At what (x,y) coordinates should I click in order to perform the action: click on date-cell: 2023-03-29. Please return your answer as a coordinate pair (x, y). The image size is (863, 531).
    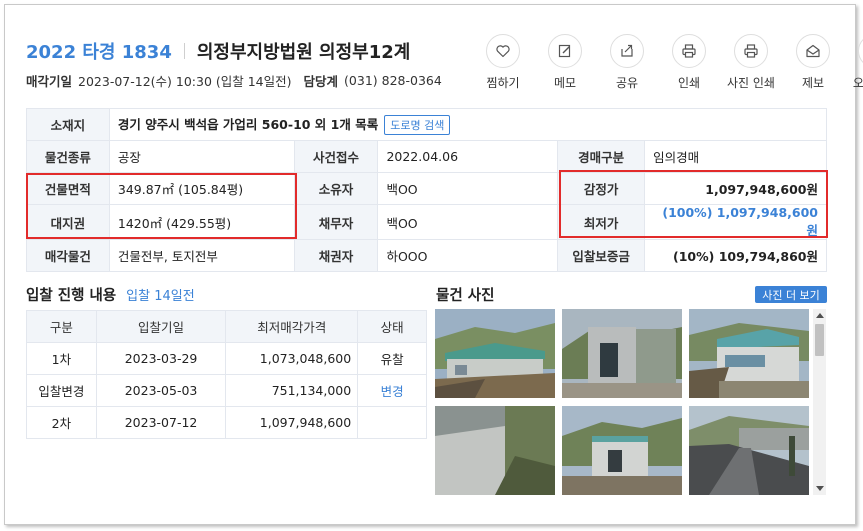
    Looking at the image, I should click on (161, 358).